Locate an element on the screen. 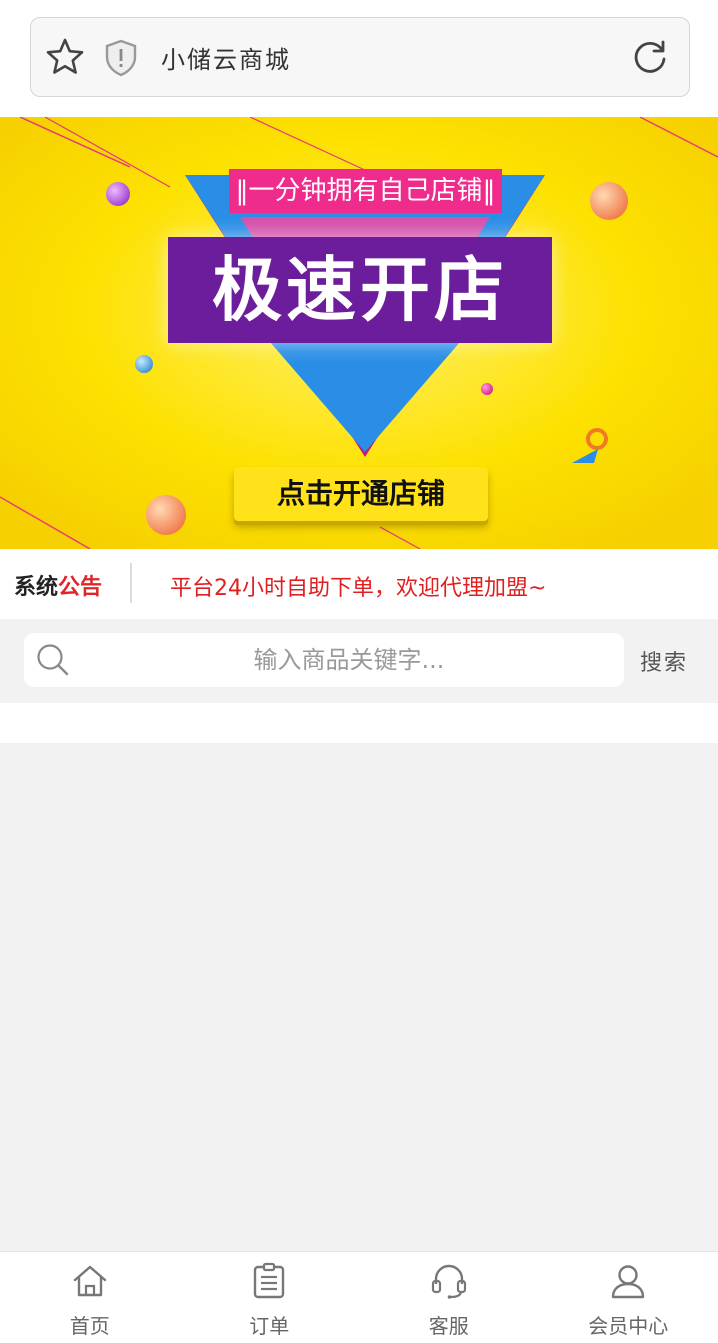  search-icon is located at coordinates (53, 660).